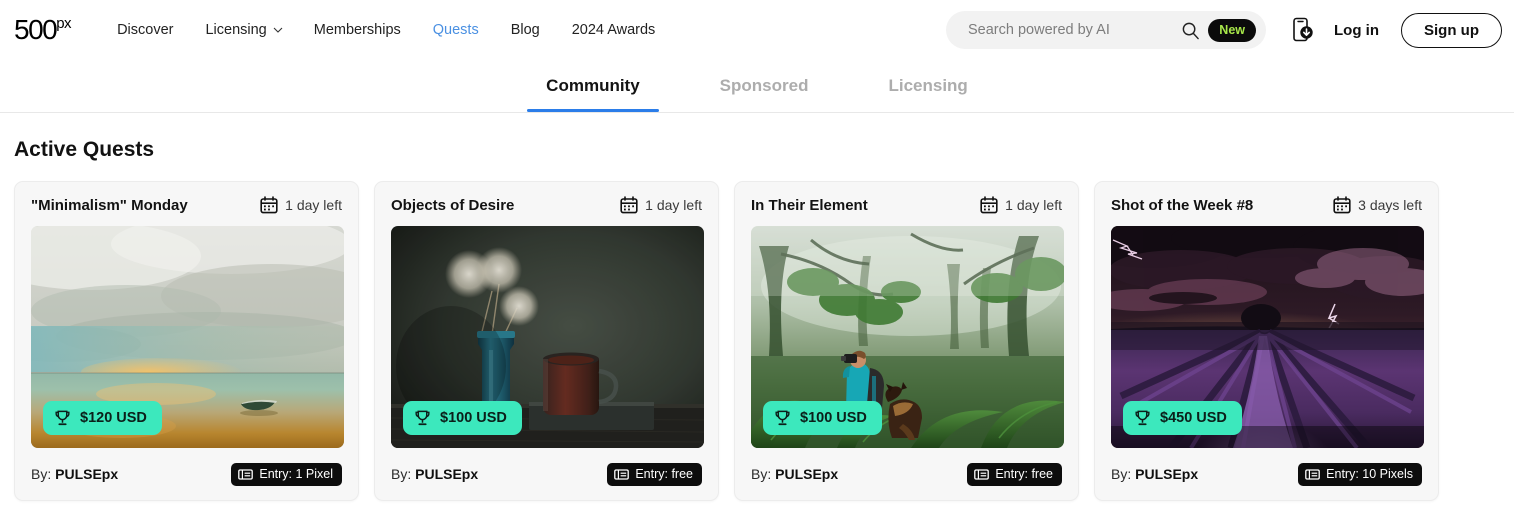 The height and width of the screenshot is (521, 1514). Describe the element at coordinates (113, 418) in the screenshot. I see `prize-amount: $120 USD` at that location.